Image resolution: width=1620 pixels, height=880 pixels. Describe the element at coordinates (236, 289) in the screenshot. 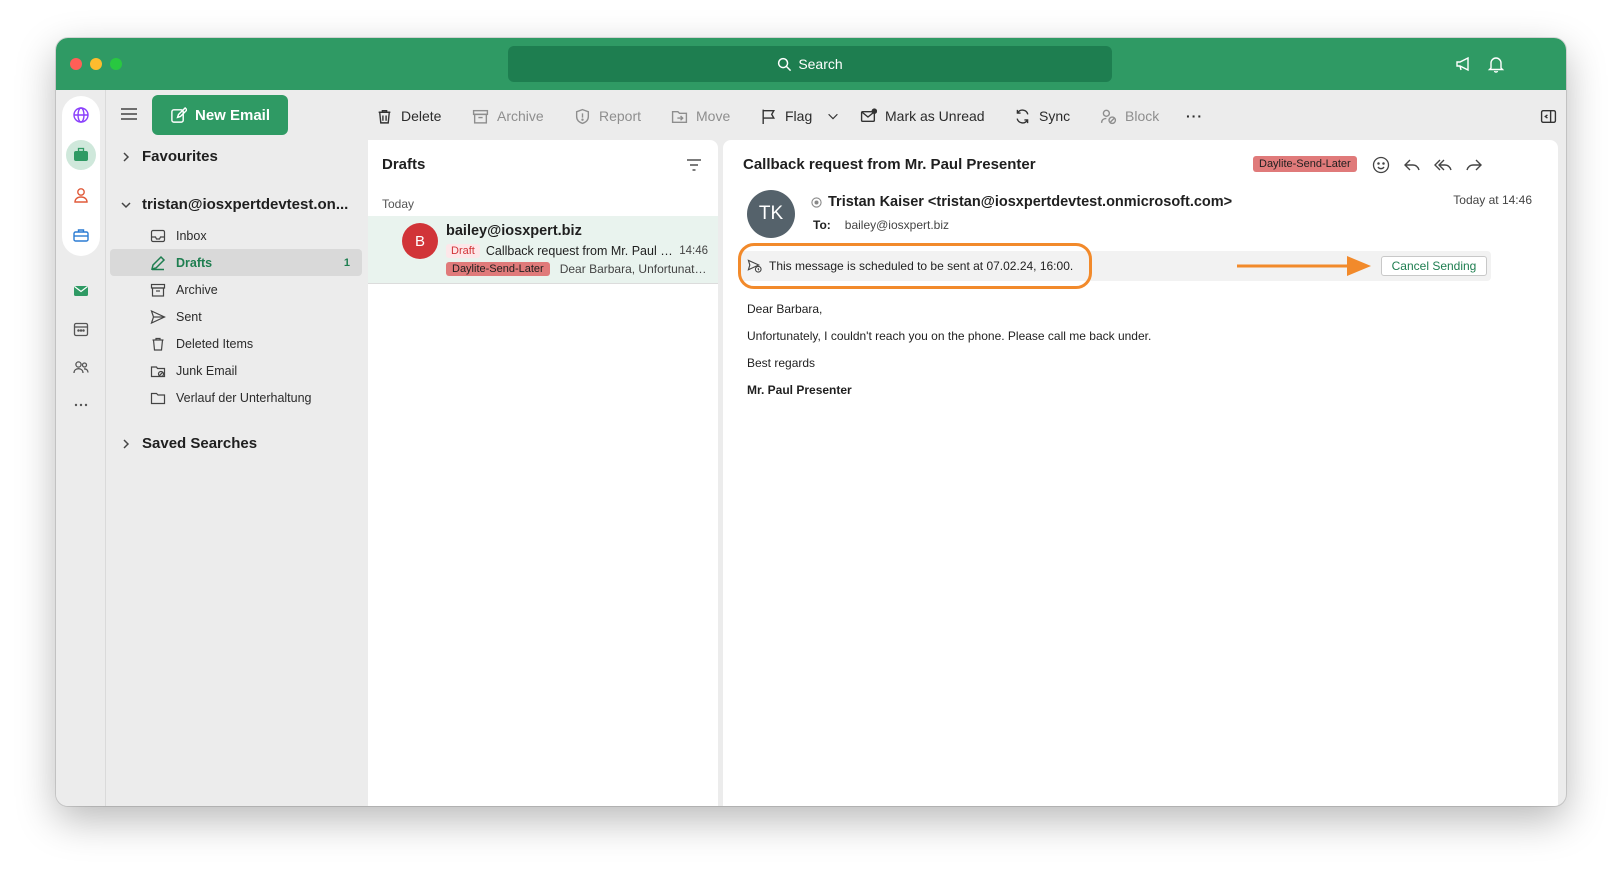

I see `folder-archive: Archive` at that location.